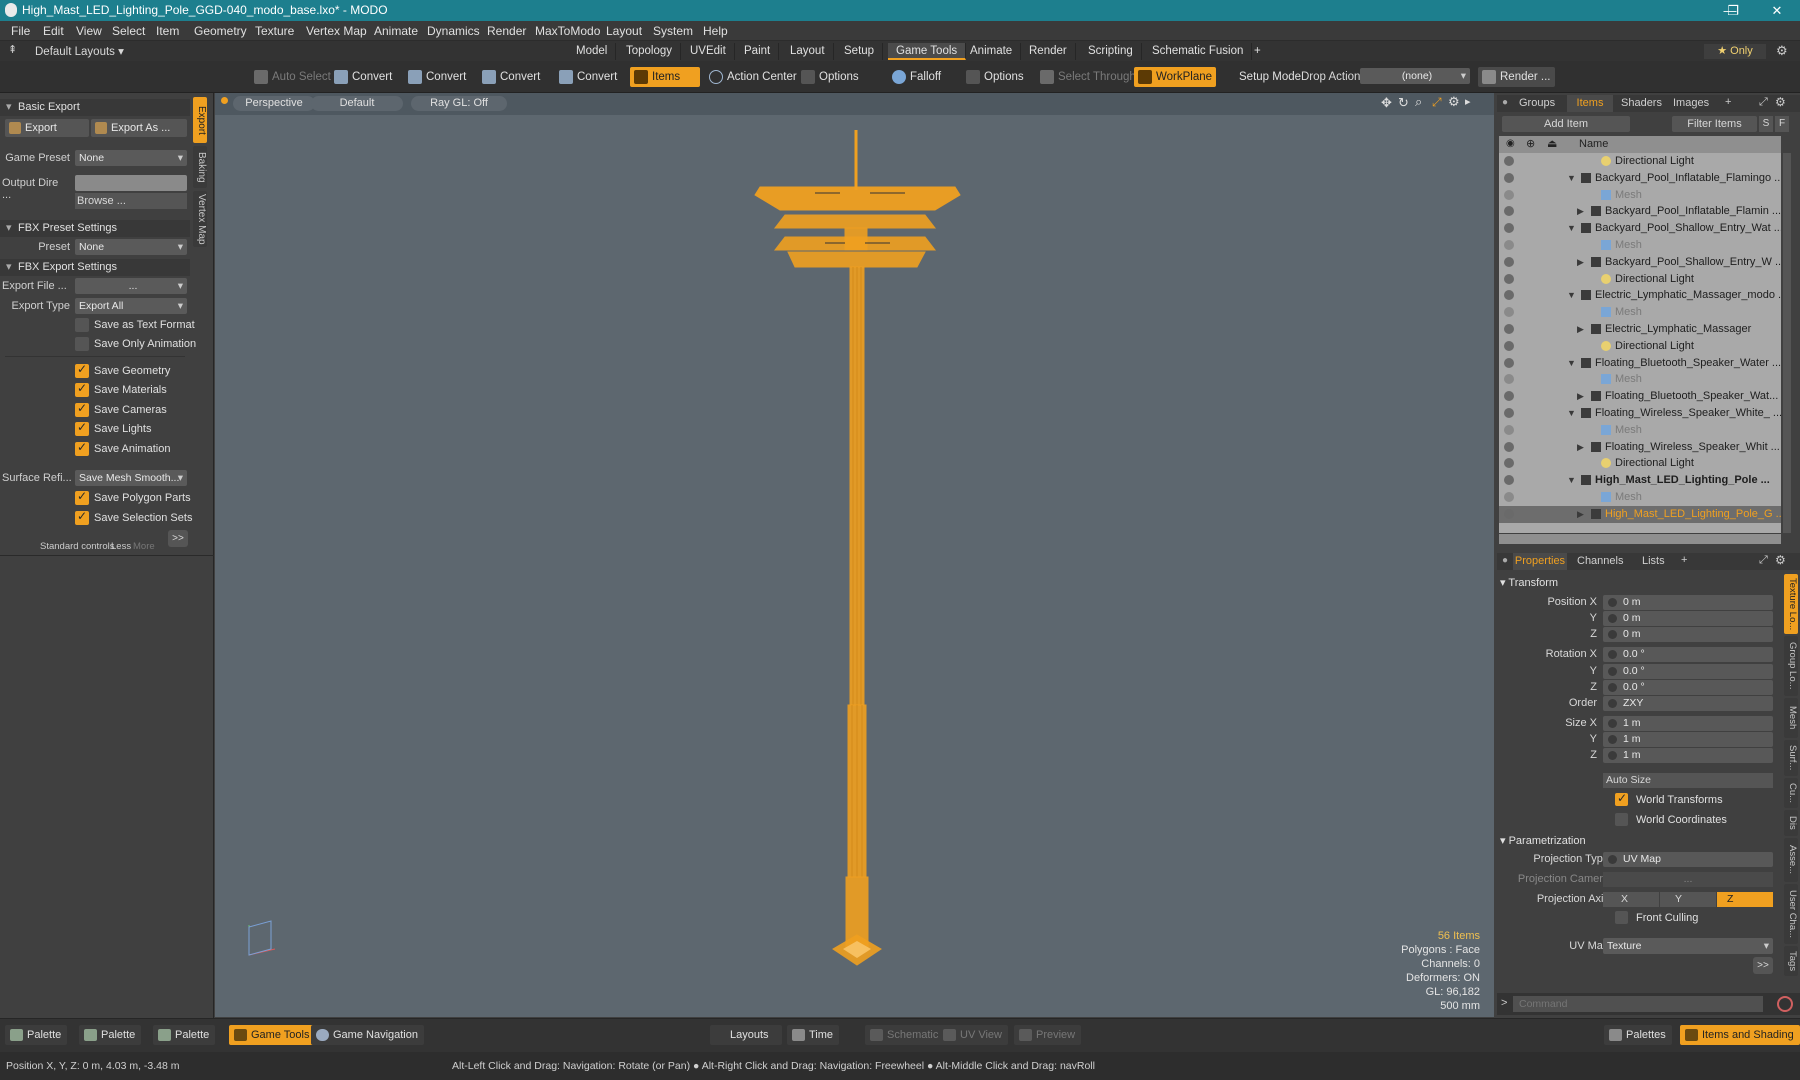  I want to click on tab-topology: Topology, so click(650, 51).